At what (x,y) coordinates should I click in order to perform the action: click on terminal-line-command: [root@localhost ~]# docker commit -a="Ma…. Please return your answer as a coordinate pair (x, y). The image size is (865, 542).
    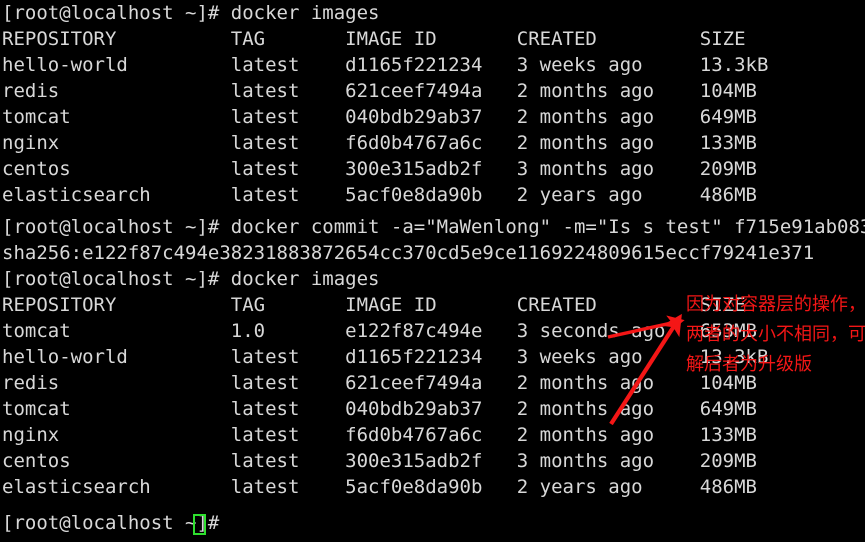
    Looking at the image, I should click on (433, 227).